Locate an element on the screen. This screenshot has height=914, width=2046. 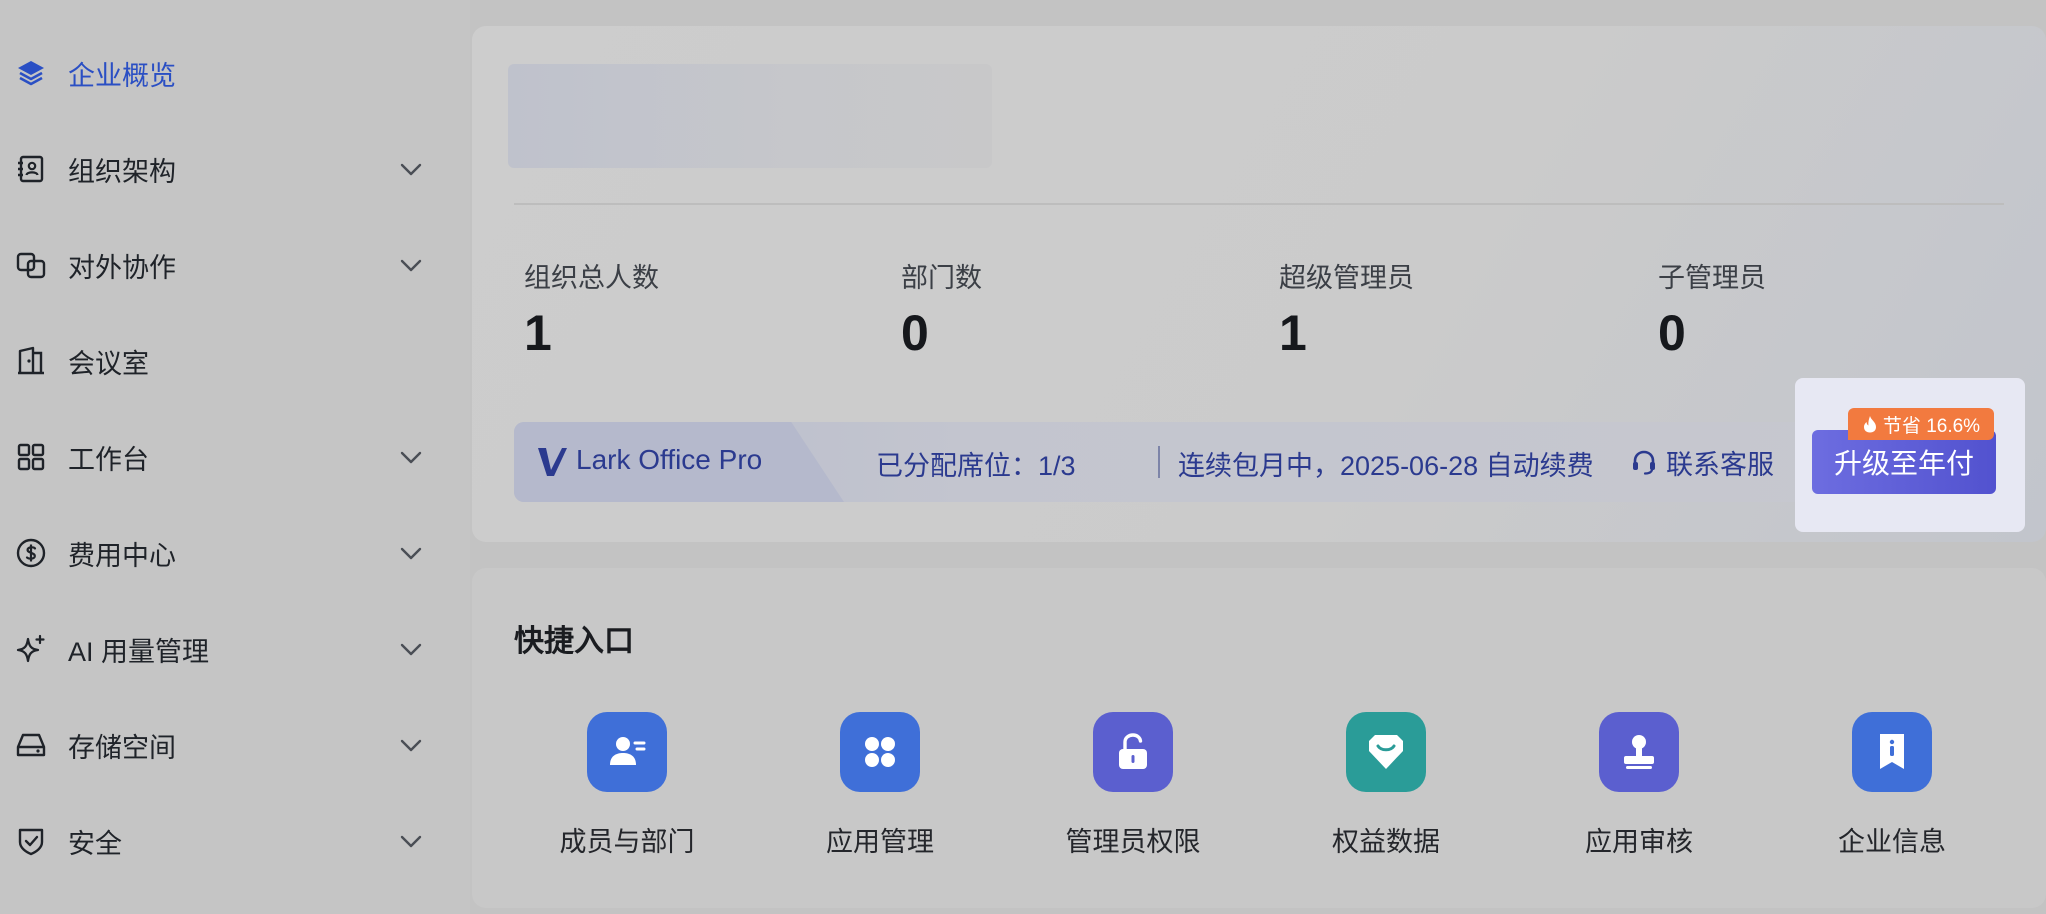
section-title: 快捷入口 is located at coordinates (574, 641).